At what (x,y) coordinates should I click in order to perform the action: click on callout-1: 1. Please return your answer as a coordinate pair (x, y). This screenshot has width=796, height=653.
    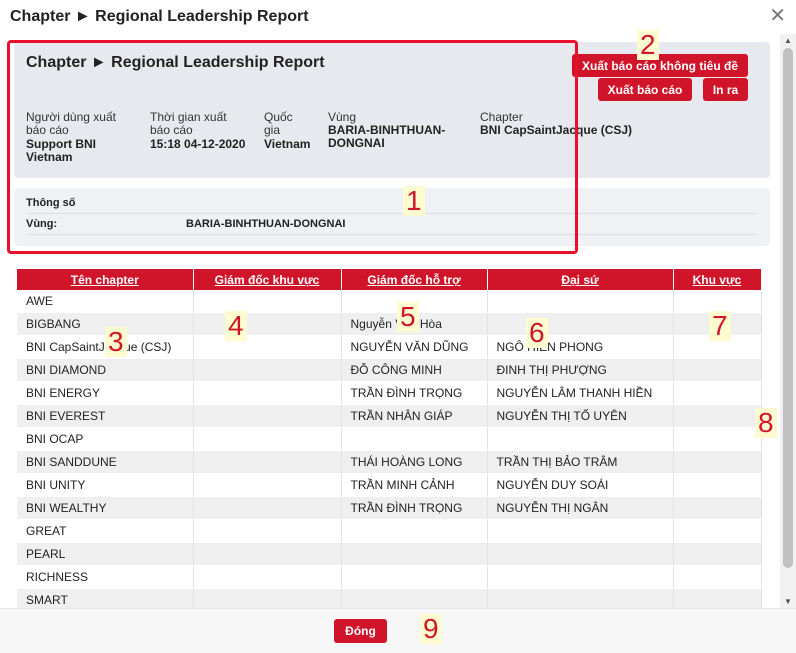
    Looking at the image, I should click on (414, 201).